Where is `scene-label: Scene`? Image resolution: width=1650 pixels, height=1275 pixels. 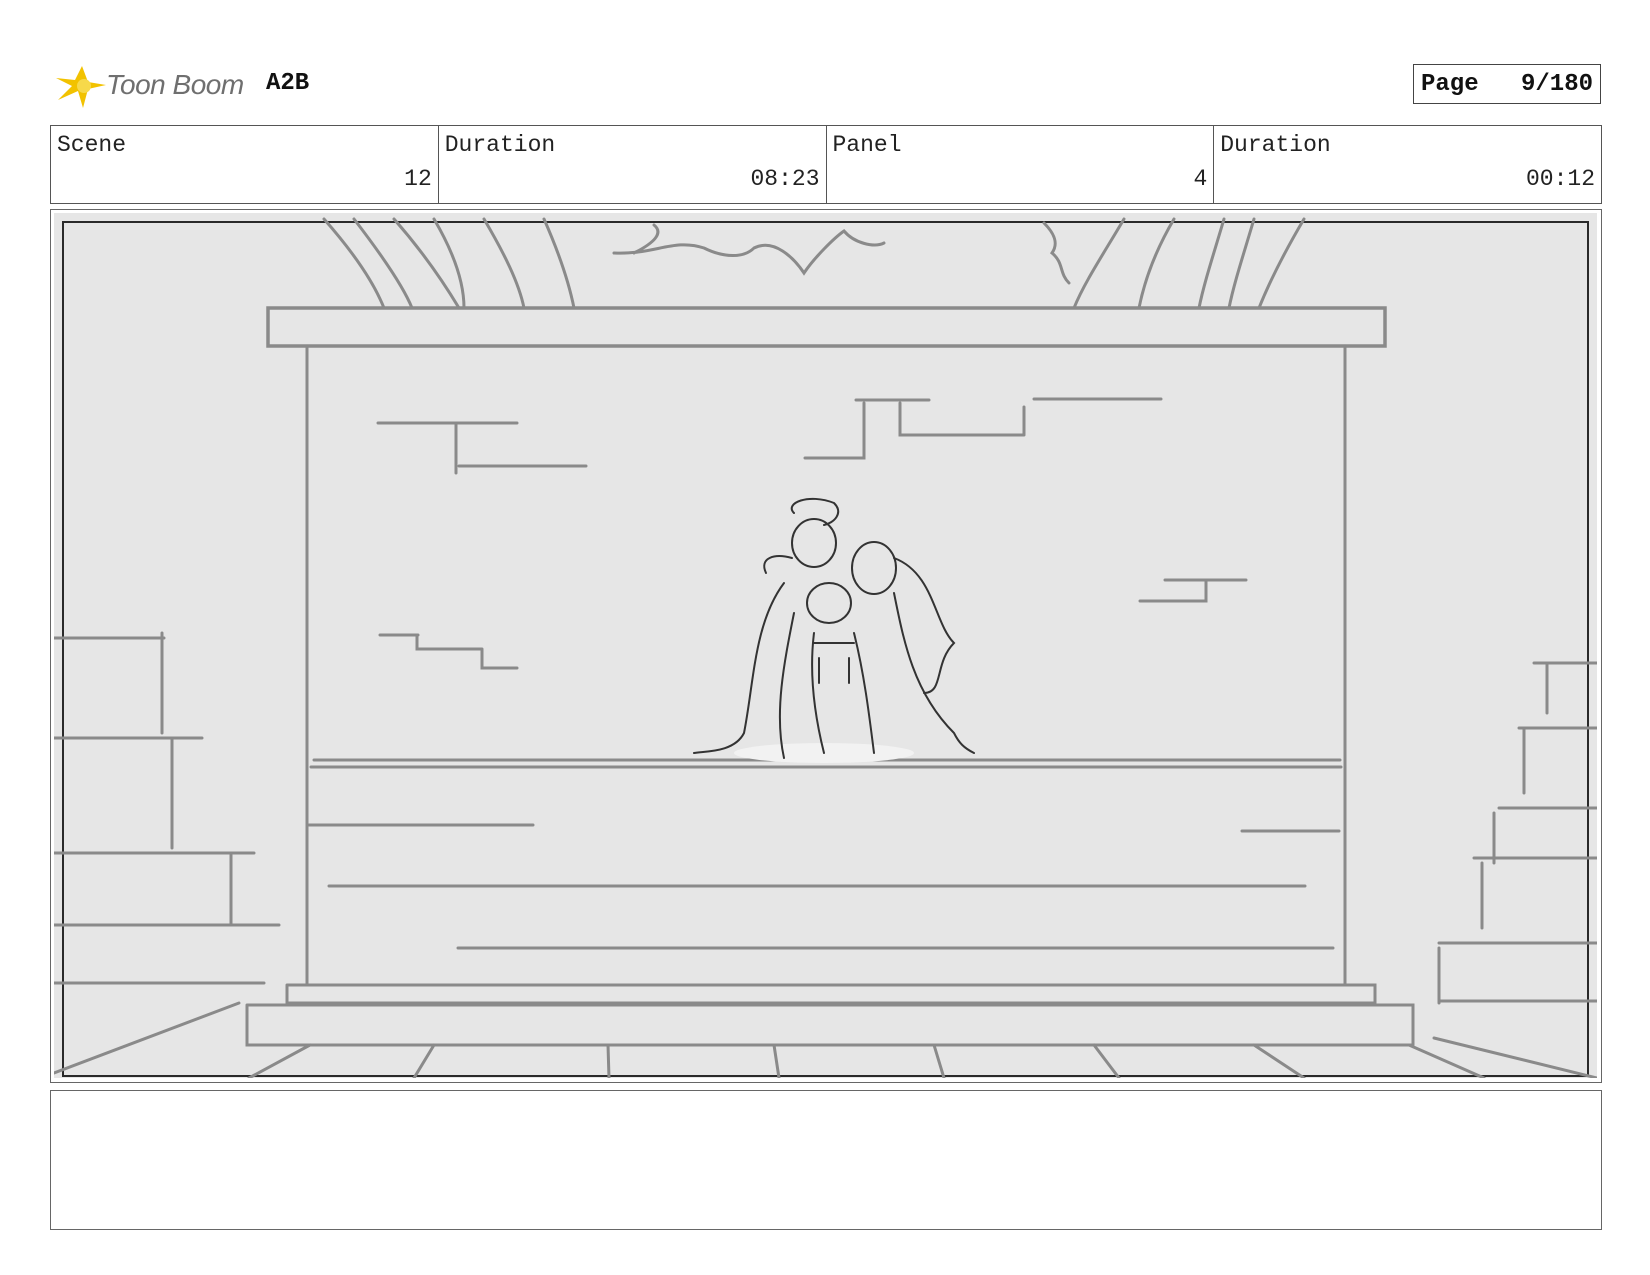
scene-label: Scene is located at coordinates (92, 145).